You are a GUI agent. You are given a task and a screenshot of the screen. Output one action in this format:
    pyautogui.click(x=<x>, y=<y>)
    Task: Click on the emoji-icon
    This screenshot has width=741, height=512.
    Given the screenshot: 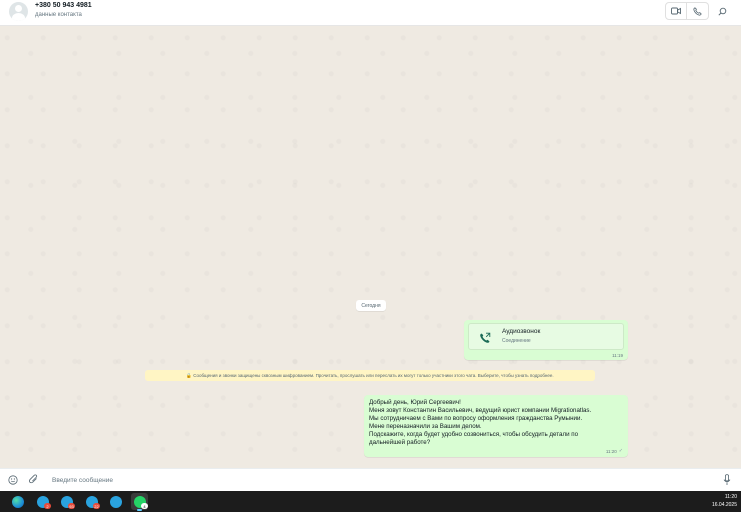 What is the action you would take?
    pyautogui.click(x=13, y=480)
    